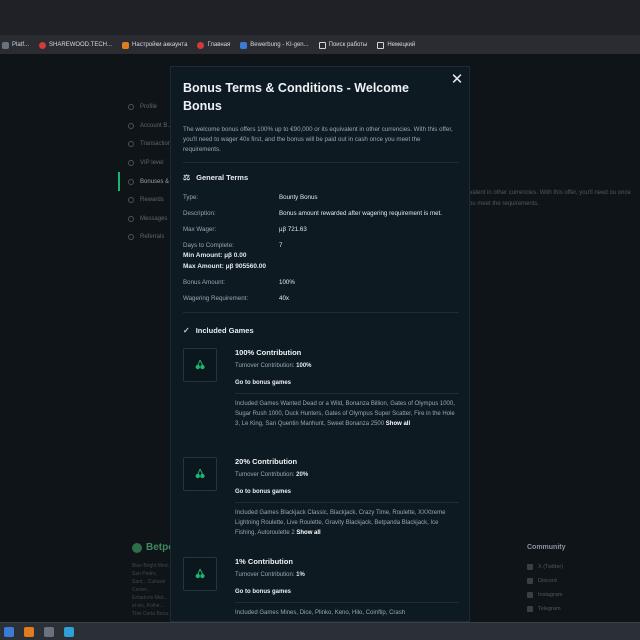 This screenshot has height=640, width=640. I want to click on messages-icon, so click(131, 218).